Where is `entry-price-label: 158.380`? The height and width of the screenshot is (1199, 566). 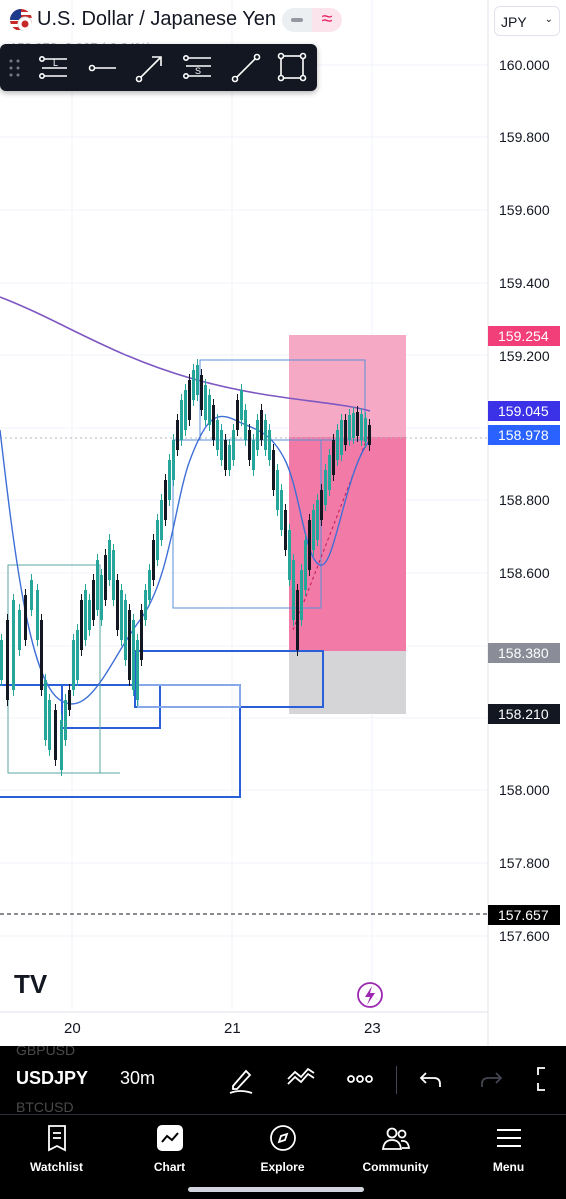
entry-price-label: 158.380 is located at coordinates (524, 653).